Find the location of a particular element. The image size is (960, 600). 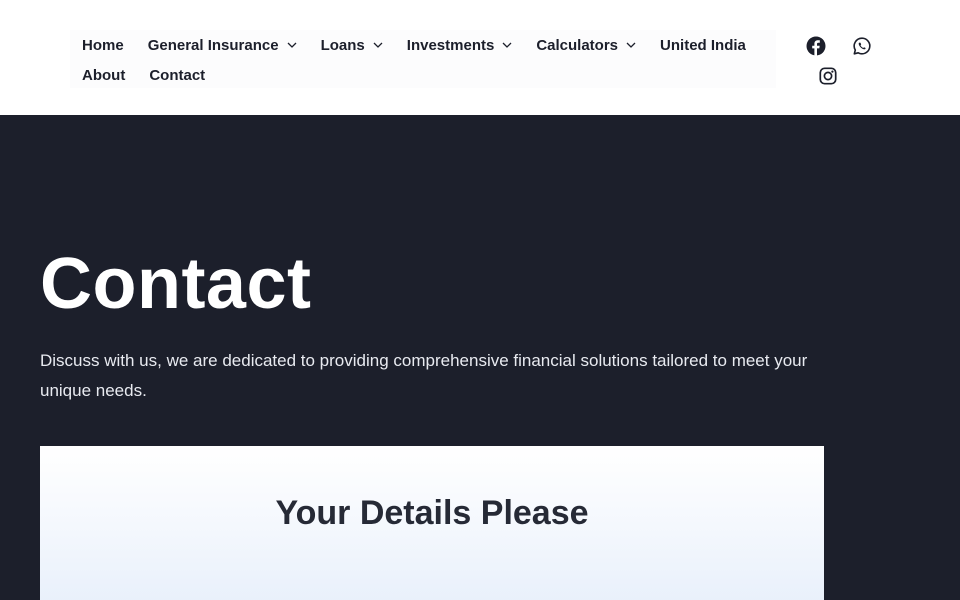

nav-item-general-insurance: General Insurance is located at coordinates (222, 45).